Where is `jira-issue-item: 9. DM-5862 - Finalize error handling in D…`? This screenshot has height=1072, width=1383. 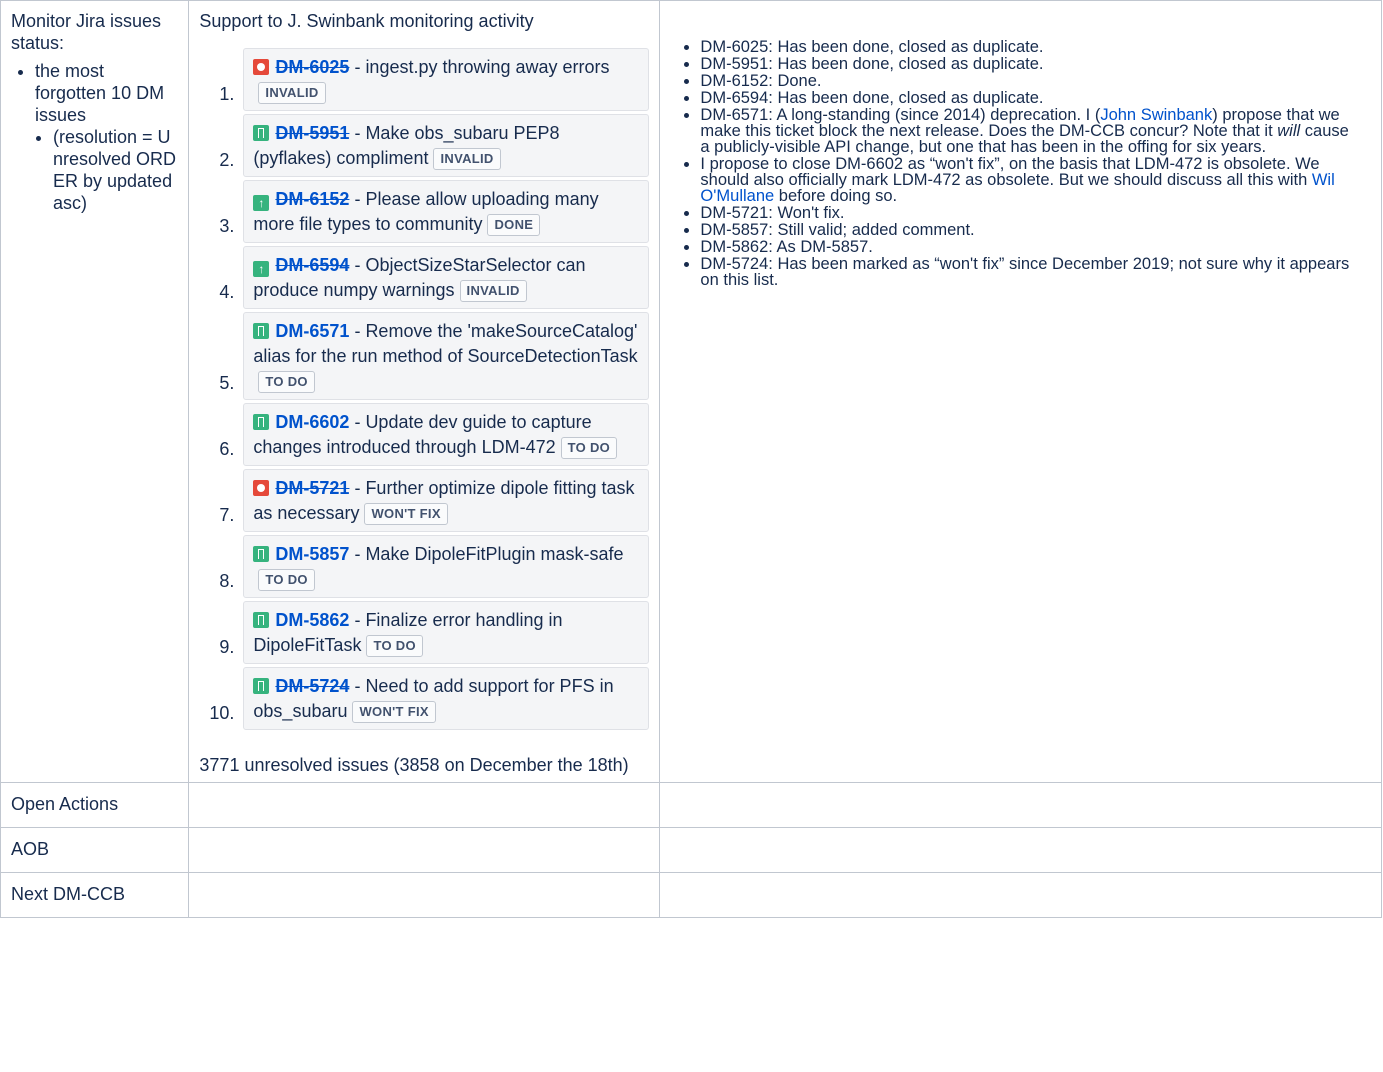
jira-issue-item: 9. DM-5862 - Finalize error handling in D… is located at coordinates (424, 632).